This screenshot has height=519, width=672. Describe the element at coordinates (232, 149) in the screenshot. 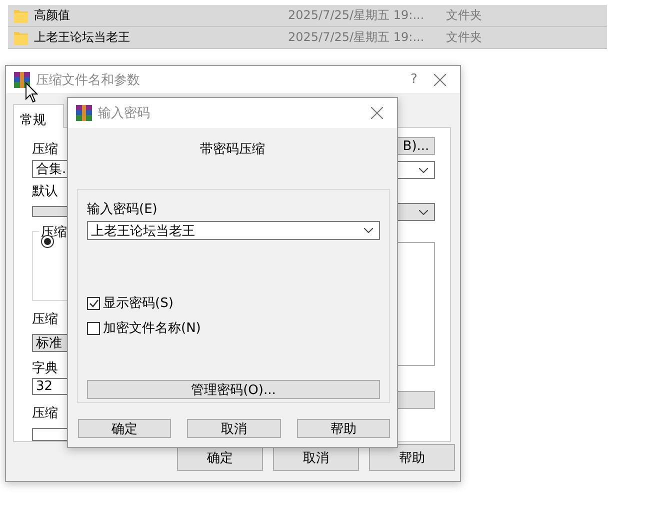

I see `dialog-heading: 带密码压缩` at that location.